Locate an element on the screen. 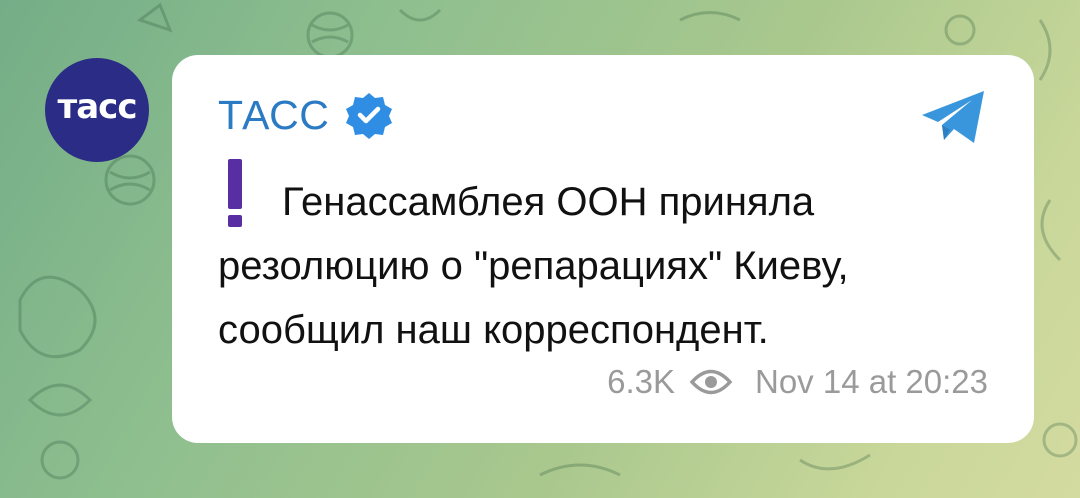  verified-badge-icon is located at coordinates (369, 116).